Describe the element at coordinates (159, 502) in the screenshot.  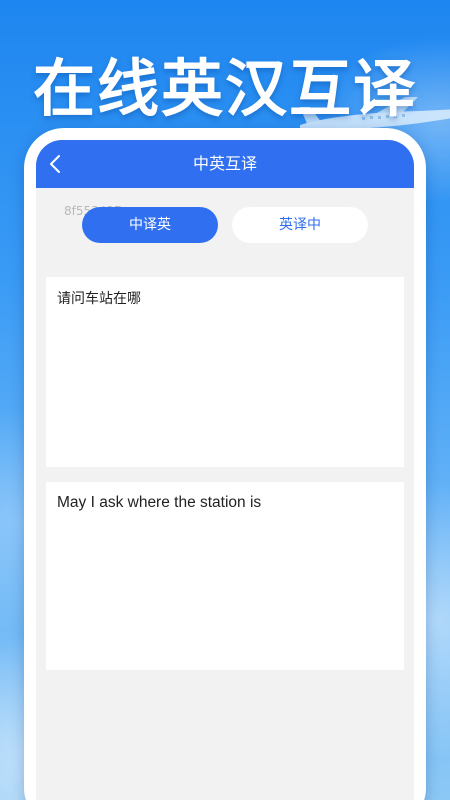
I see `result-text: May I ask where the station is` at that location.